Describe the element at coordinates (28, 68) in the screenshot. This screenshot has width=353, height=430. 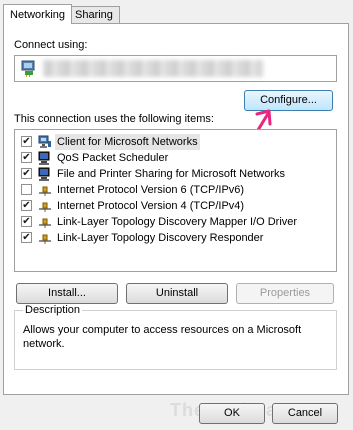
I see `network-adapter-icon` at that location.